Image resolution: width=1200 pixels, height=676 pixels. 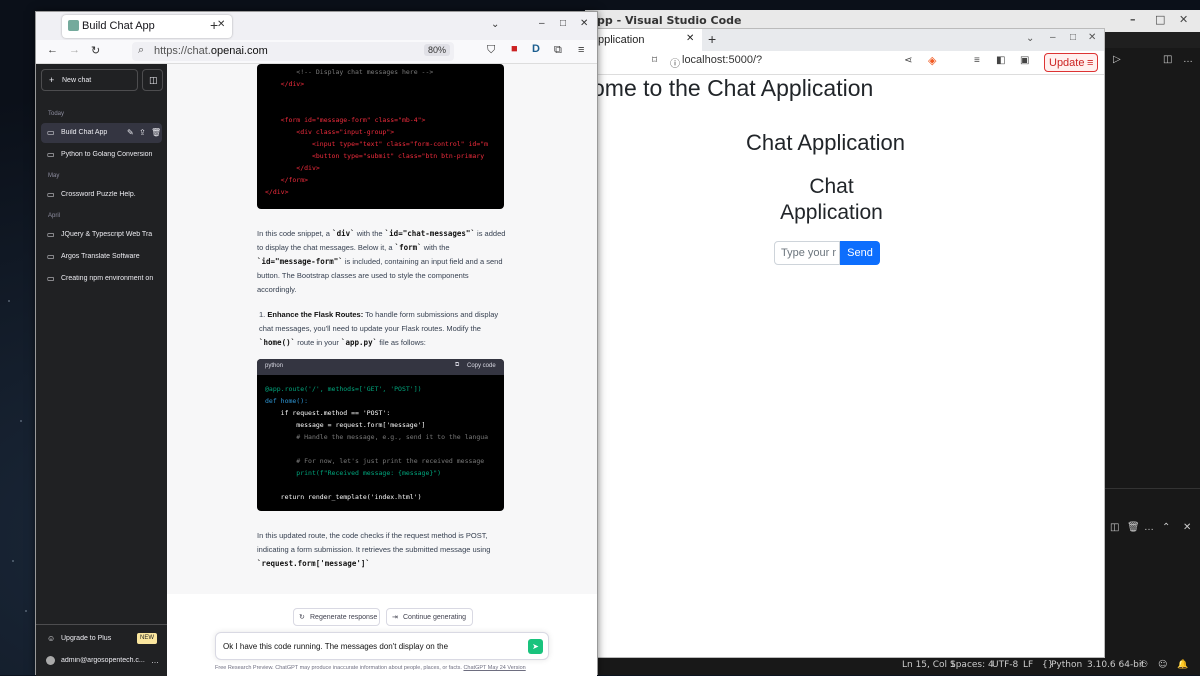 I want to click on copilot-icon: ⚇, so click(x=1144, y=665).